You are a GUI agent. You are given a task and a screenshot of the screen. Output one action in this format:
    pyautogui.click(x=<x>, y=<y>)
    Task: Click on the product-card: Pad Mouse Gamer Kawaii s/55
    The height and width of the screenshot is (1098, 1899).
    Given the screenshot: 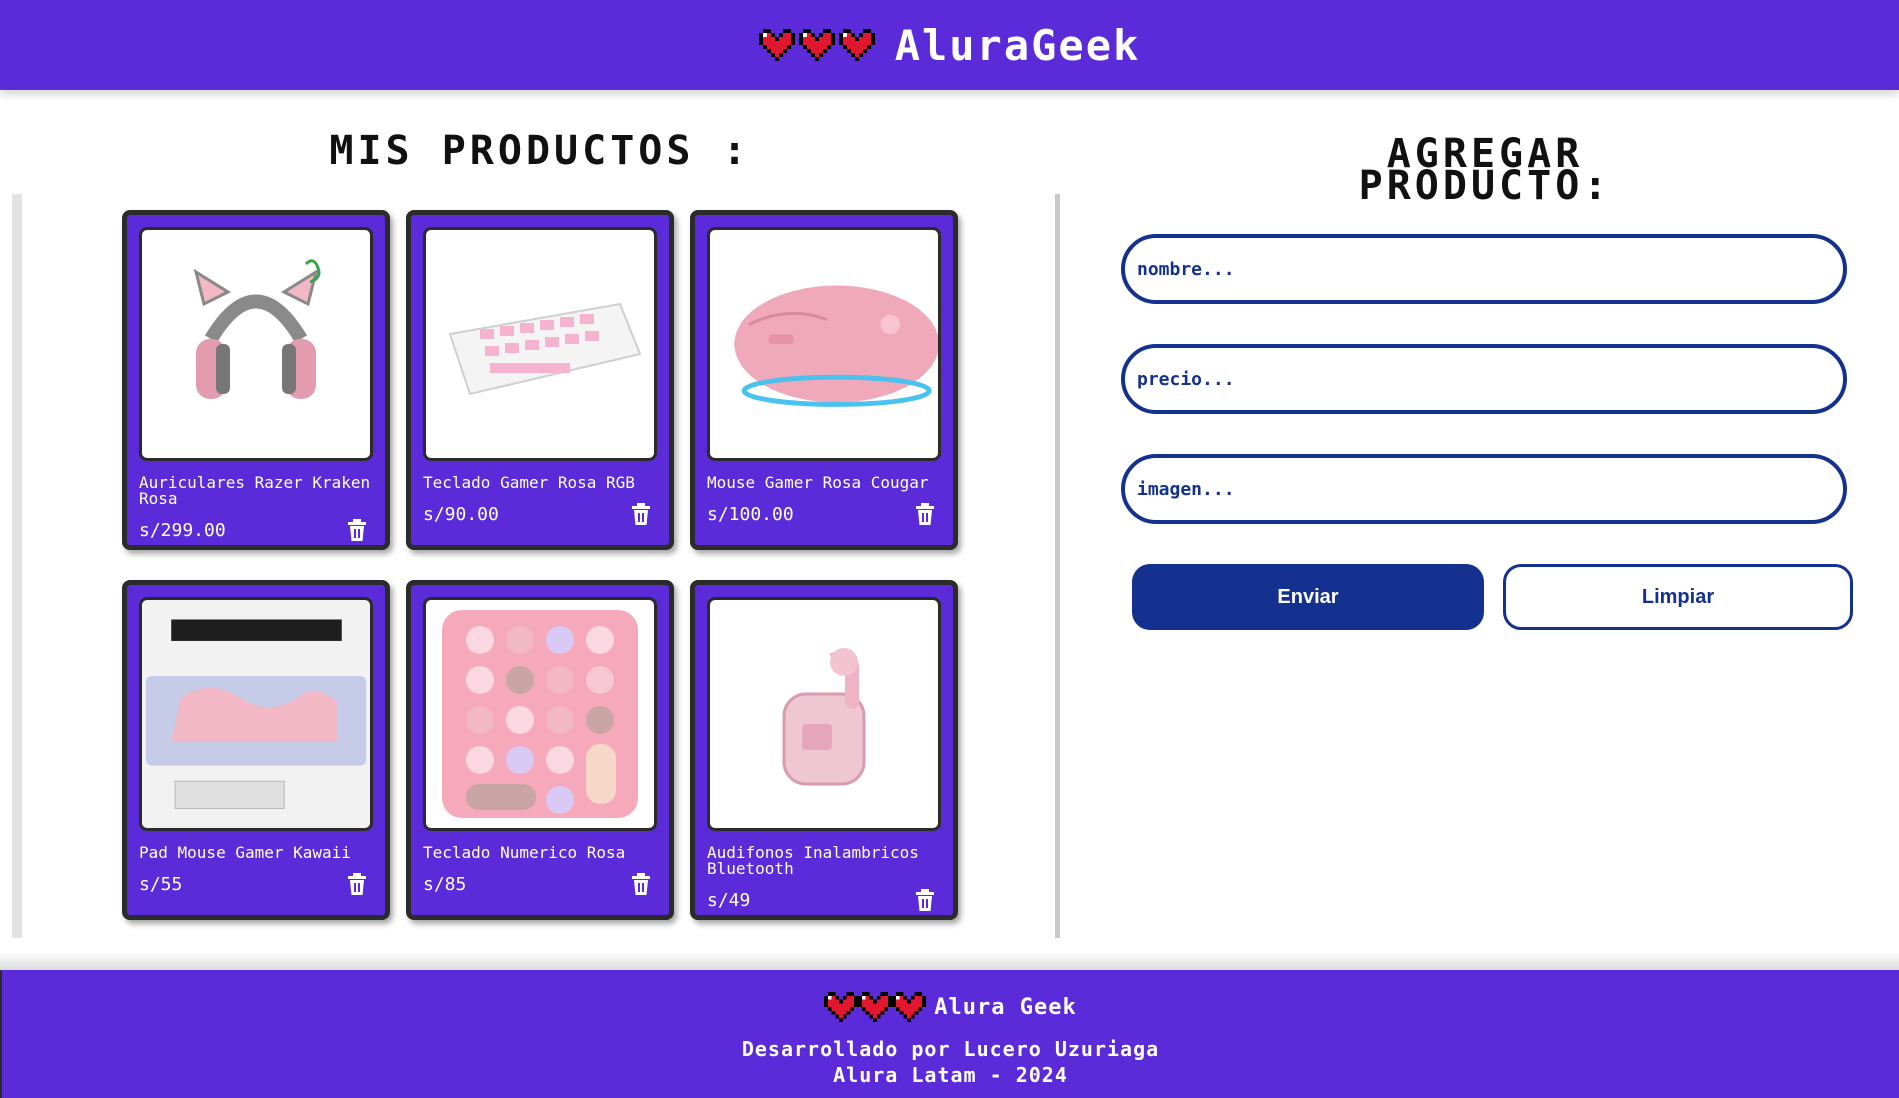 What is the action you would take?
    pyautogui.click(x=256, y=750)
    